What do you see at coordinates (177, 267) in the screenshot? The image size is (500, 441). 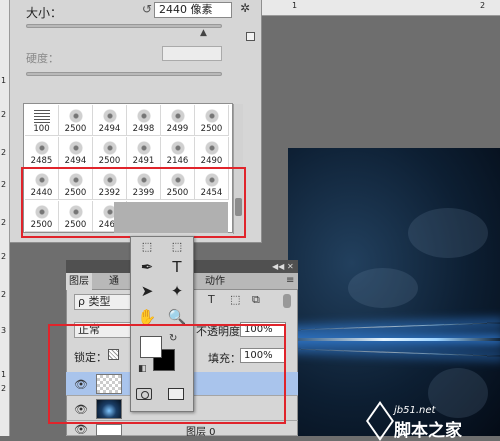 I see `type-tool-icon: T` at bounding box center [177, 267].